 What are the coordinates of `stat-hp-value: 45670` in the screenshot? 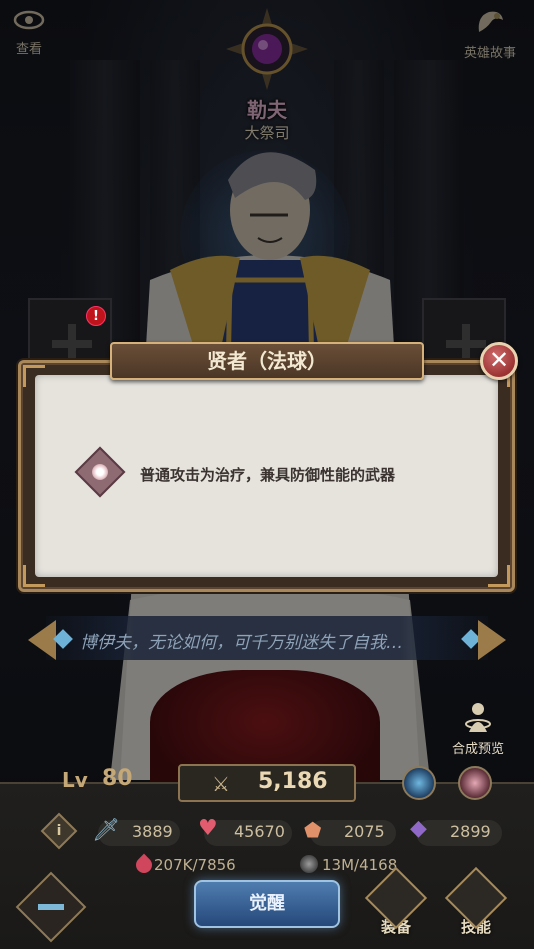 It's located at (259, 831).